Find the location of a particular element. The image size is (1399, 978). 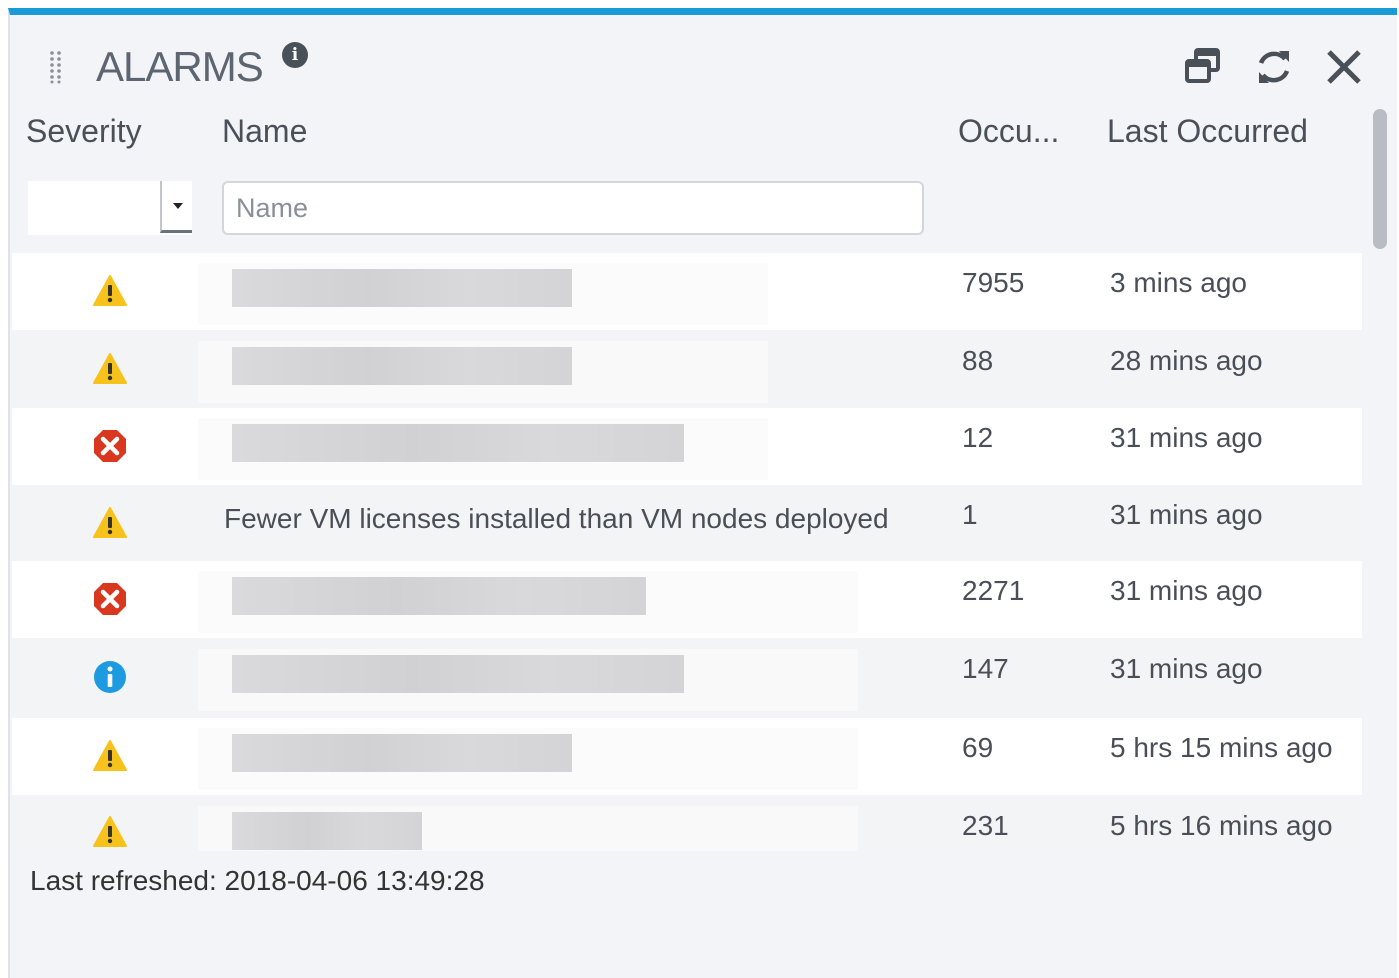

table-row: 7955 3 mins ago is located at coordinates (687, 291).